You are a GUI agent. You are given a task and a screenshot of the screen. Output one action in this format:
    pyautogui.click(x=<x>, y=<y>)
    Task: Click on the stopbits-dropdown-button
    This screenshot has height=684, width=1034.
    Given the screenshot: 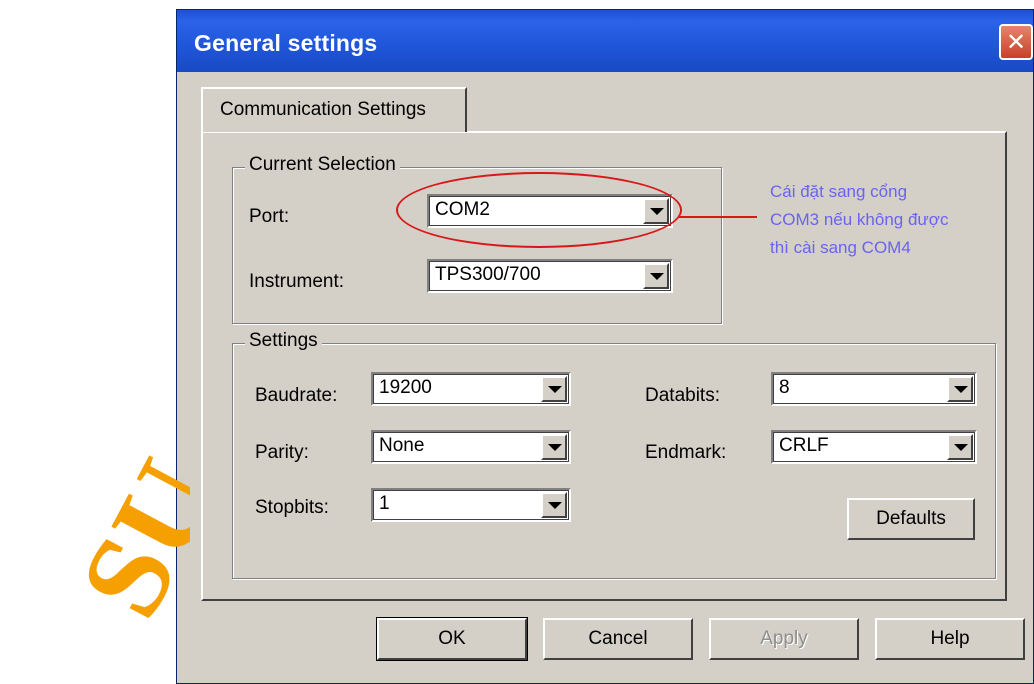 What is the action you would take?
    pyautogui.click(x=554, y=505)
    